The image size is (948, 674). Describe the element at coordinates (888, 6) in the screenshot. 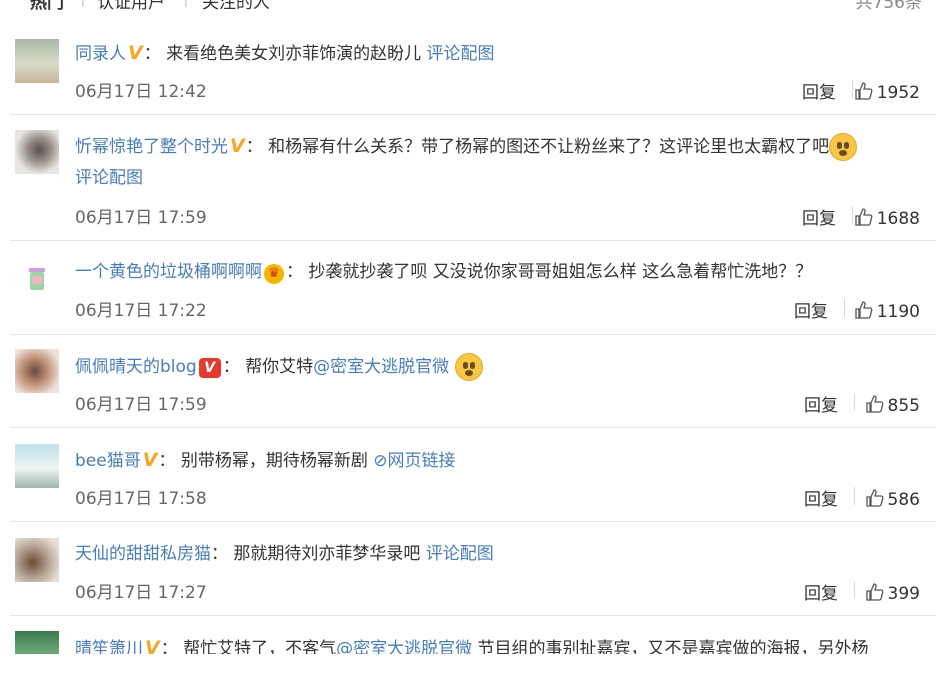

I see `comment-total-count: 共756条` at that location.